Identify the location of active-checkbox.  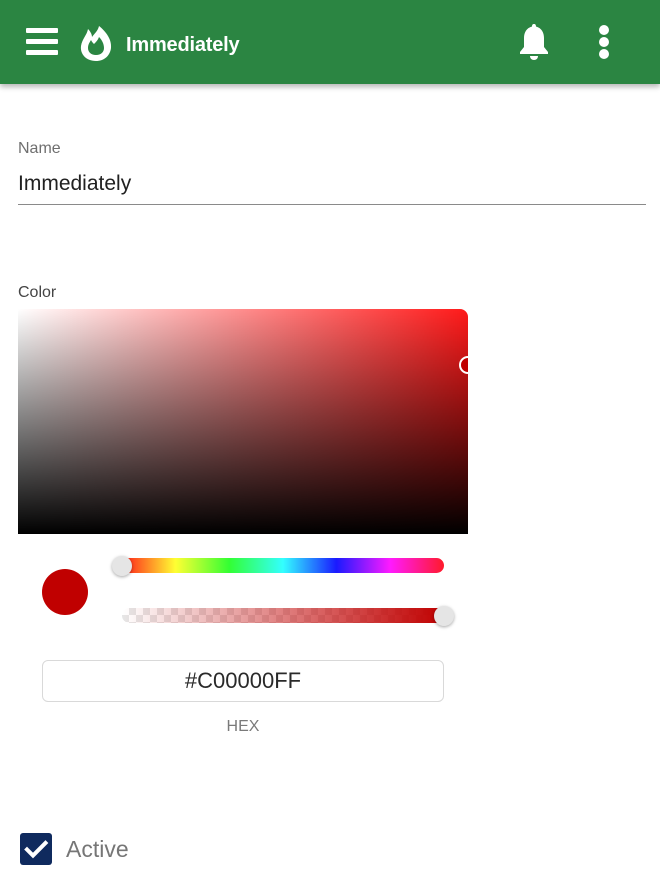
(36, 849).